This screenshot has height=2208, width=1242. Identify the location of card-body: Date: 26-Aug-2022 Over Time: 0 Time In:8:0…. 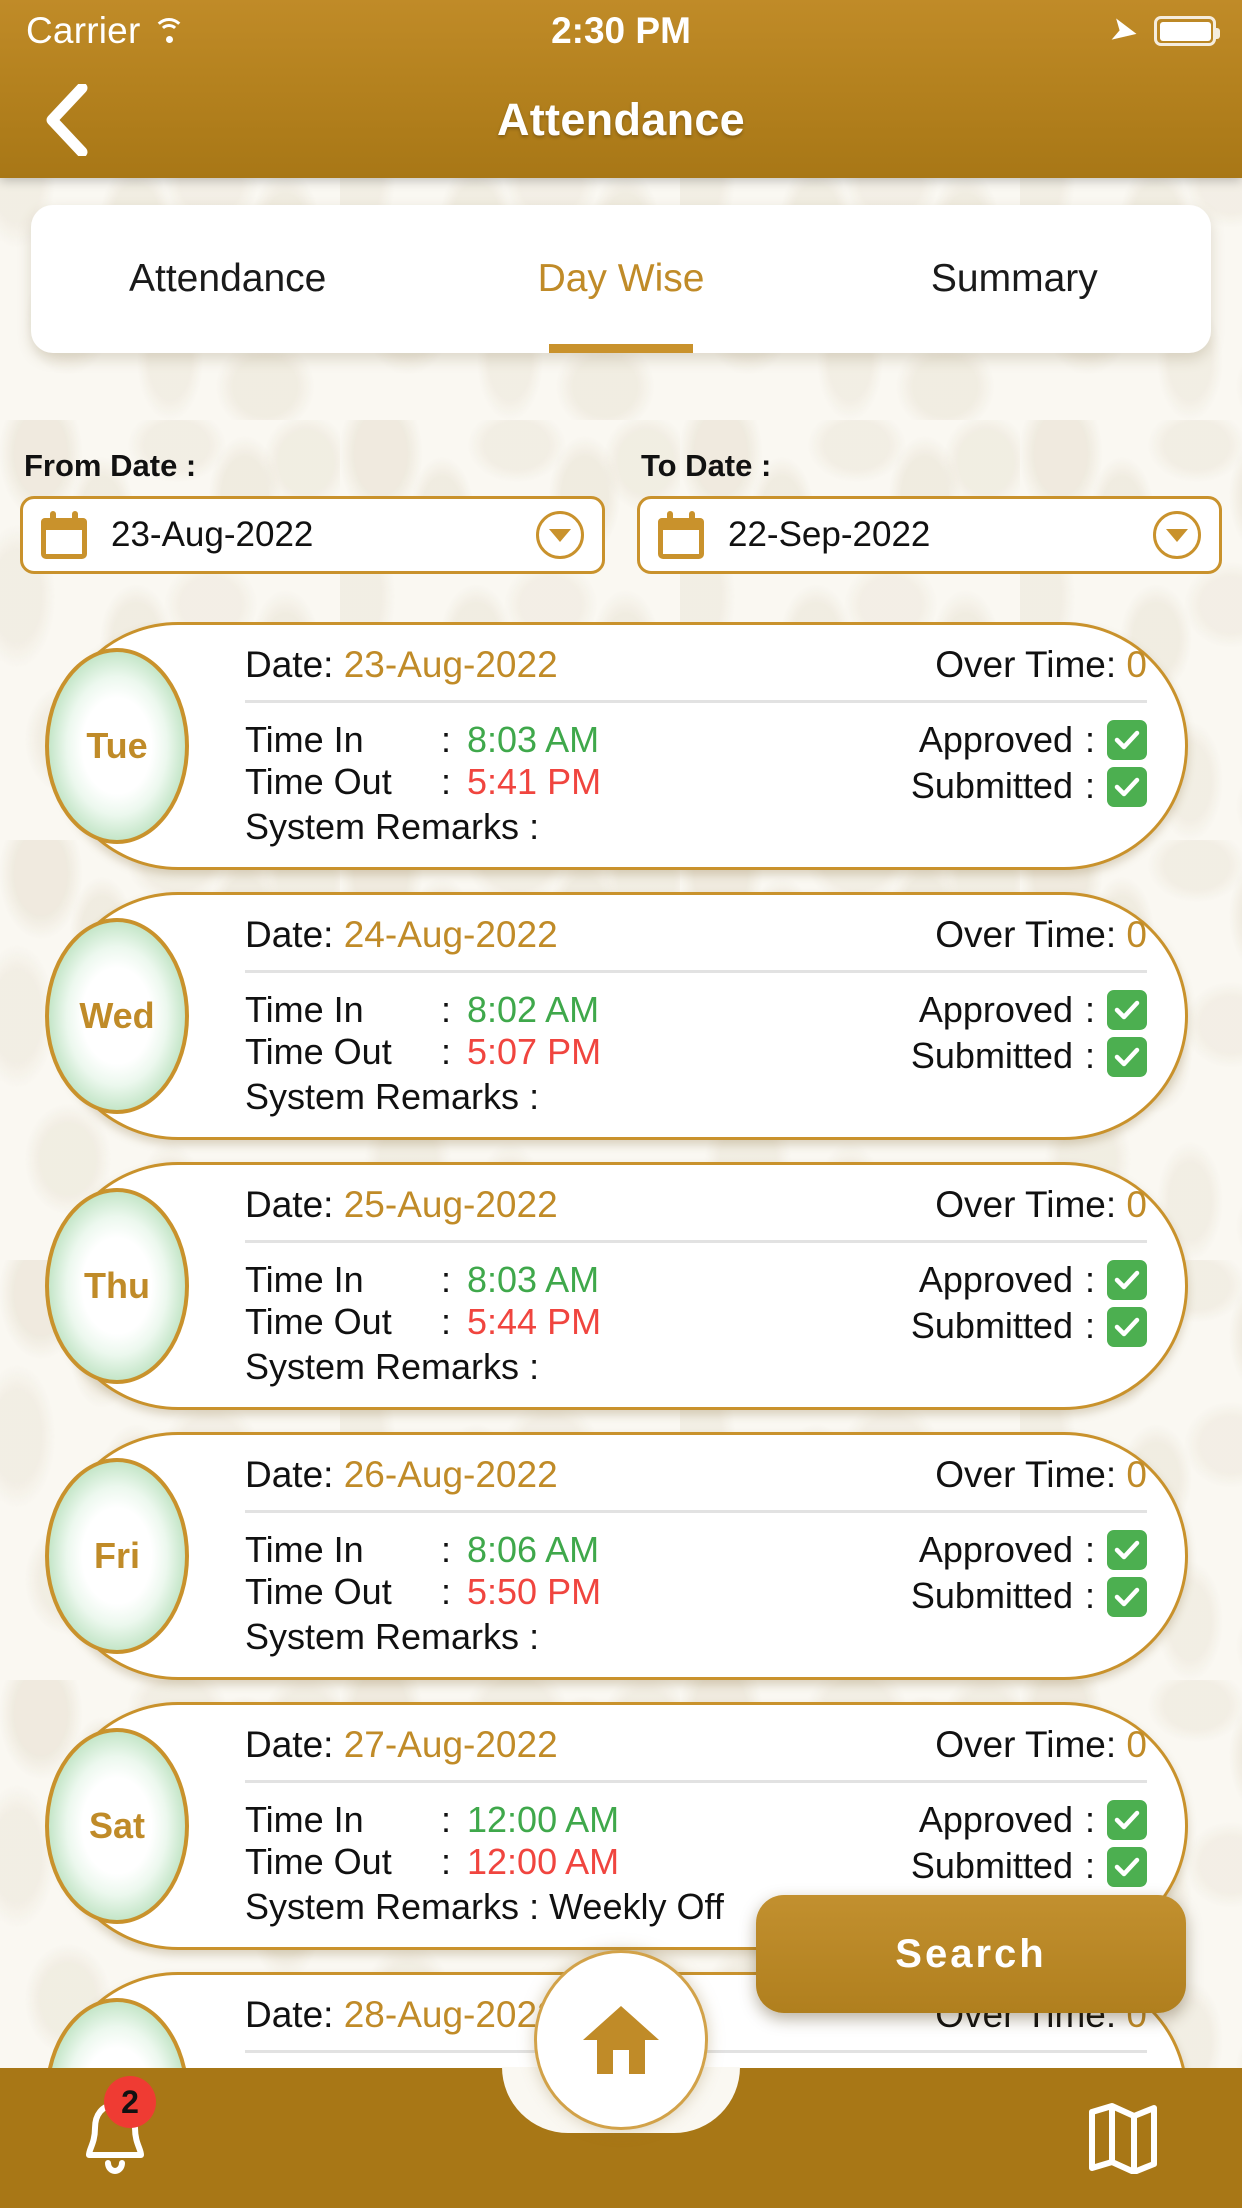
(702, 1556).